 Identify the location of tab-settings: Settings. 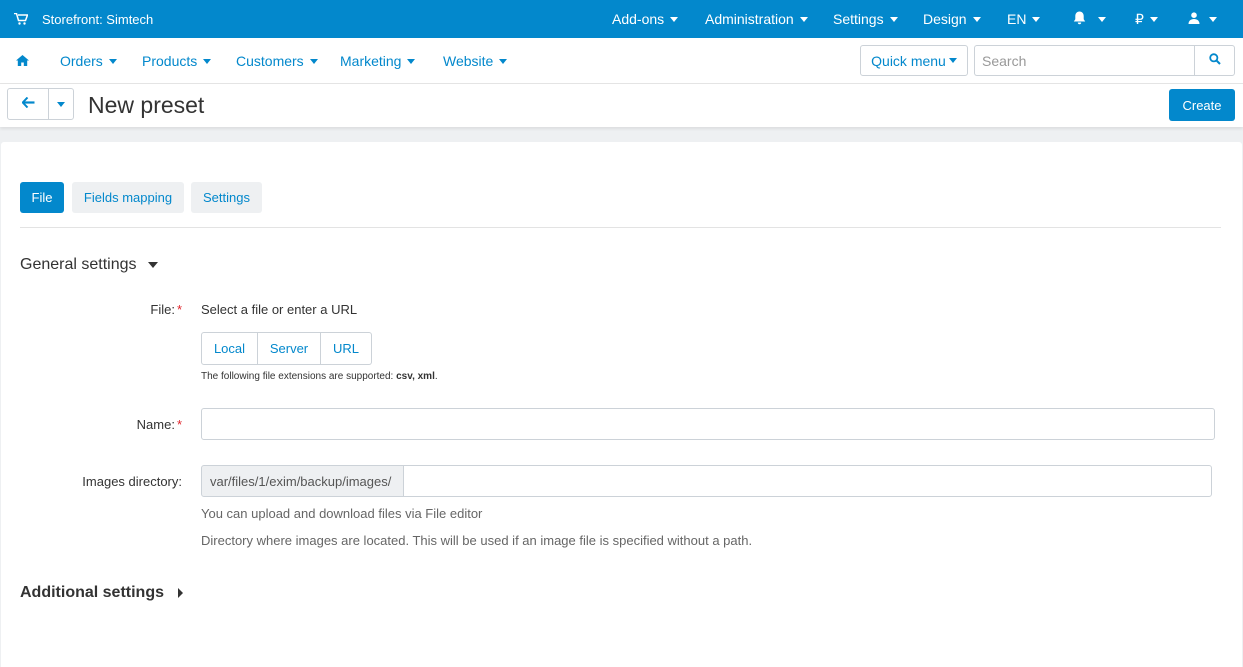
(226, 197).